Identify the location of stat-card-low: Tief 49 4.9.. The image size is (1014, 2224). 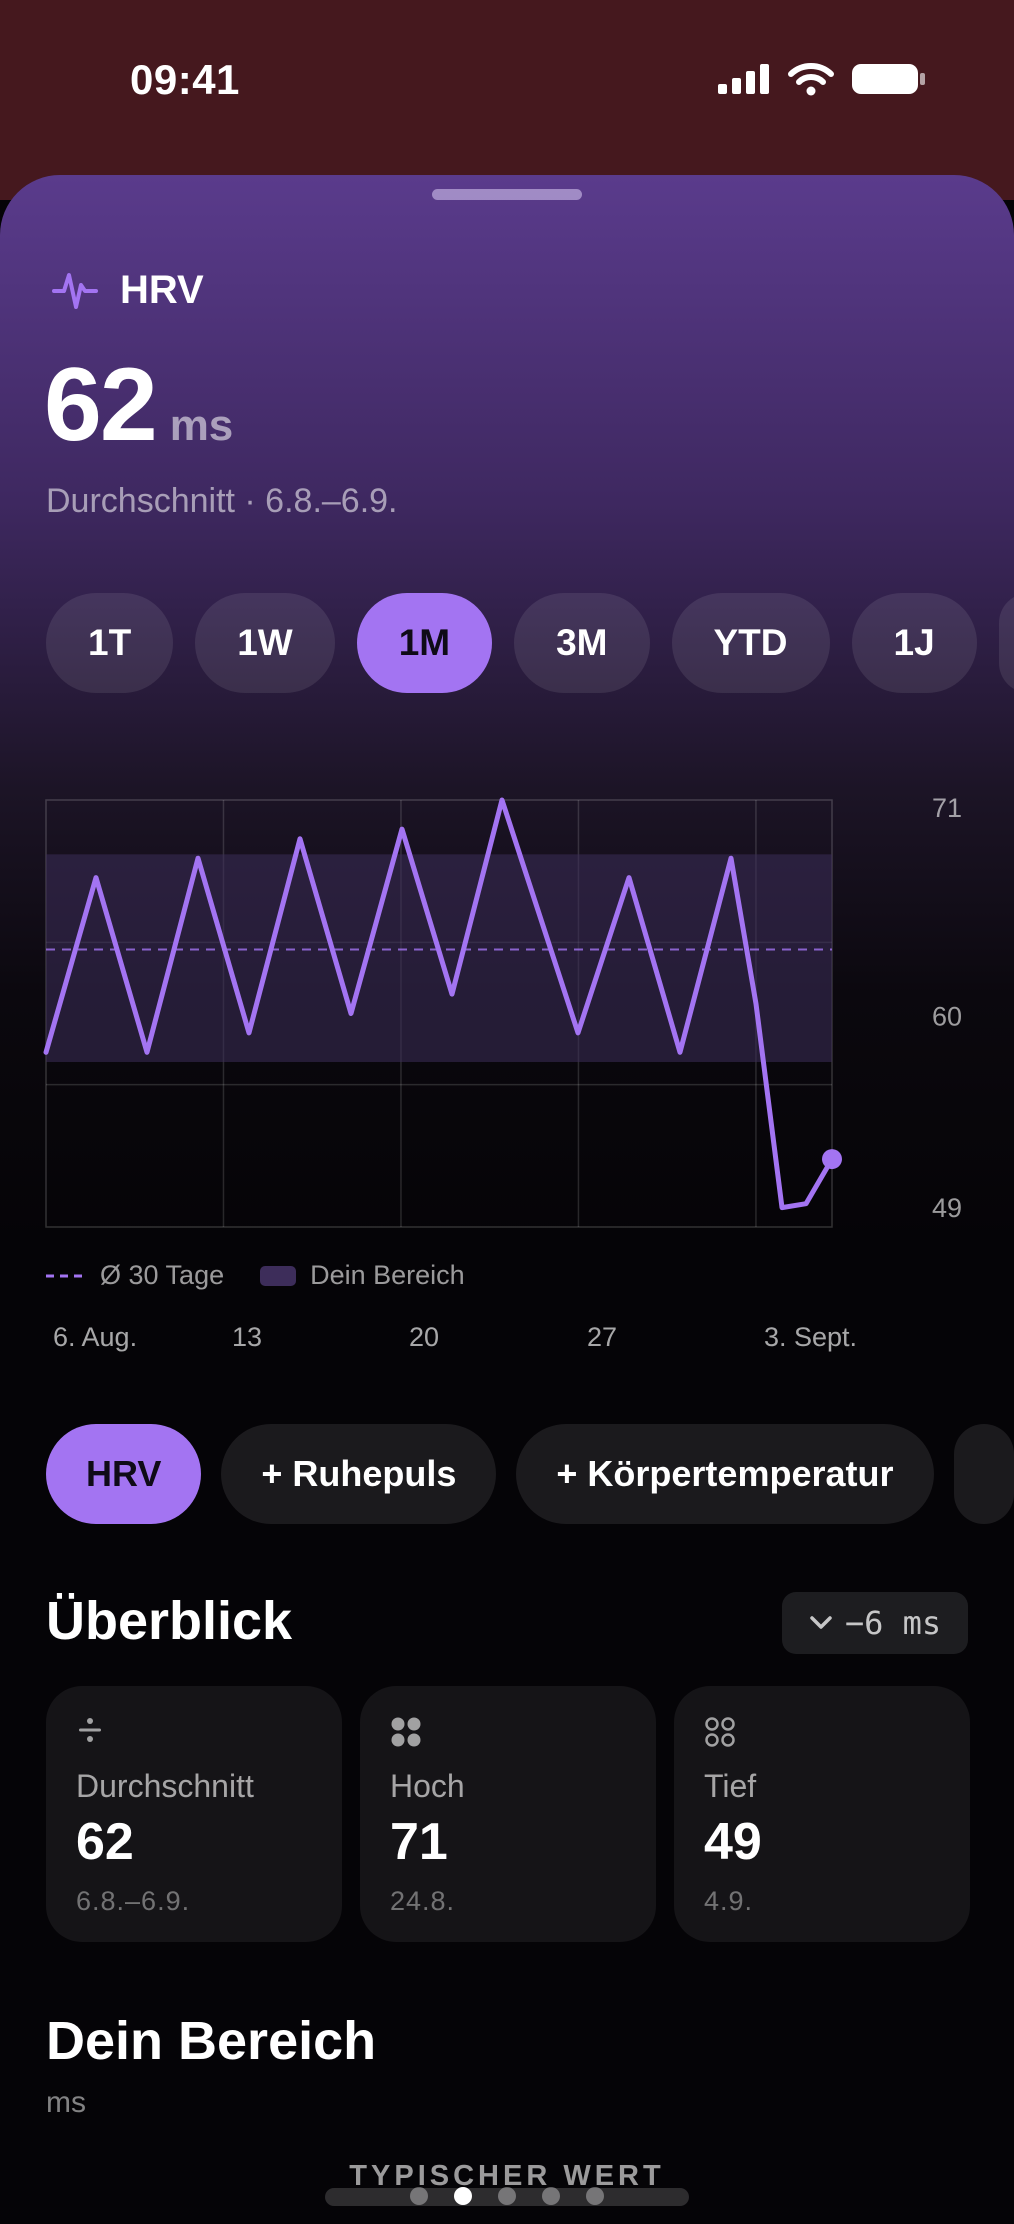
(822, 1814).